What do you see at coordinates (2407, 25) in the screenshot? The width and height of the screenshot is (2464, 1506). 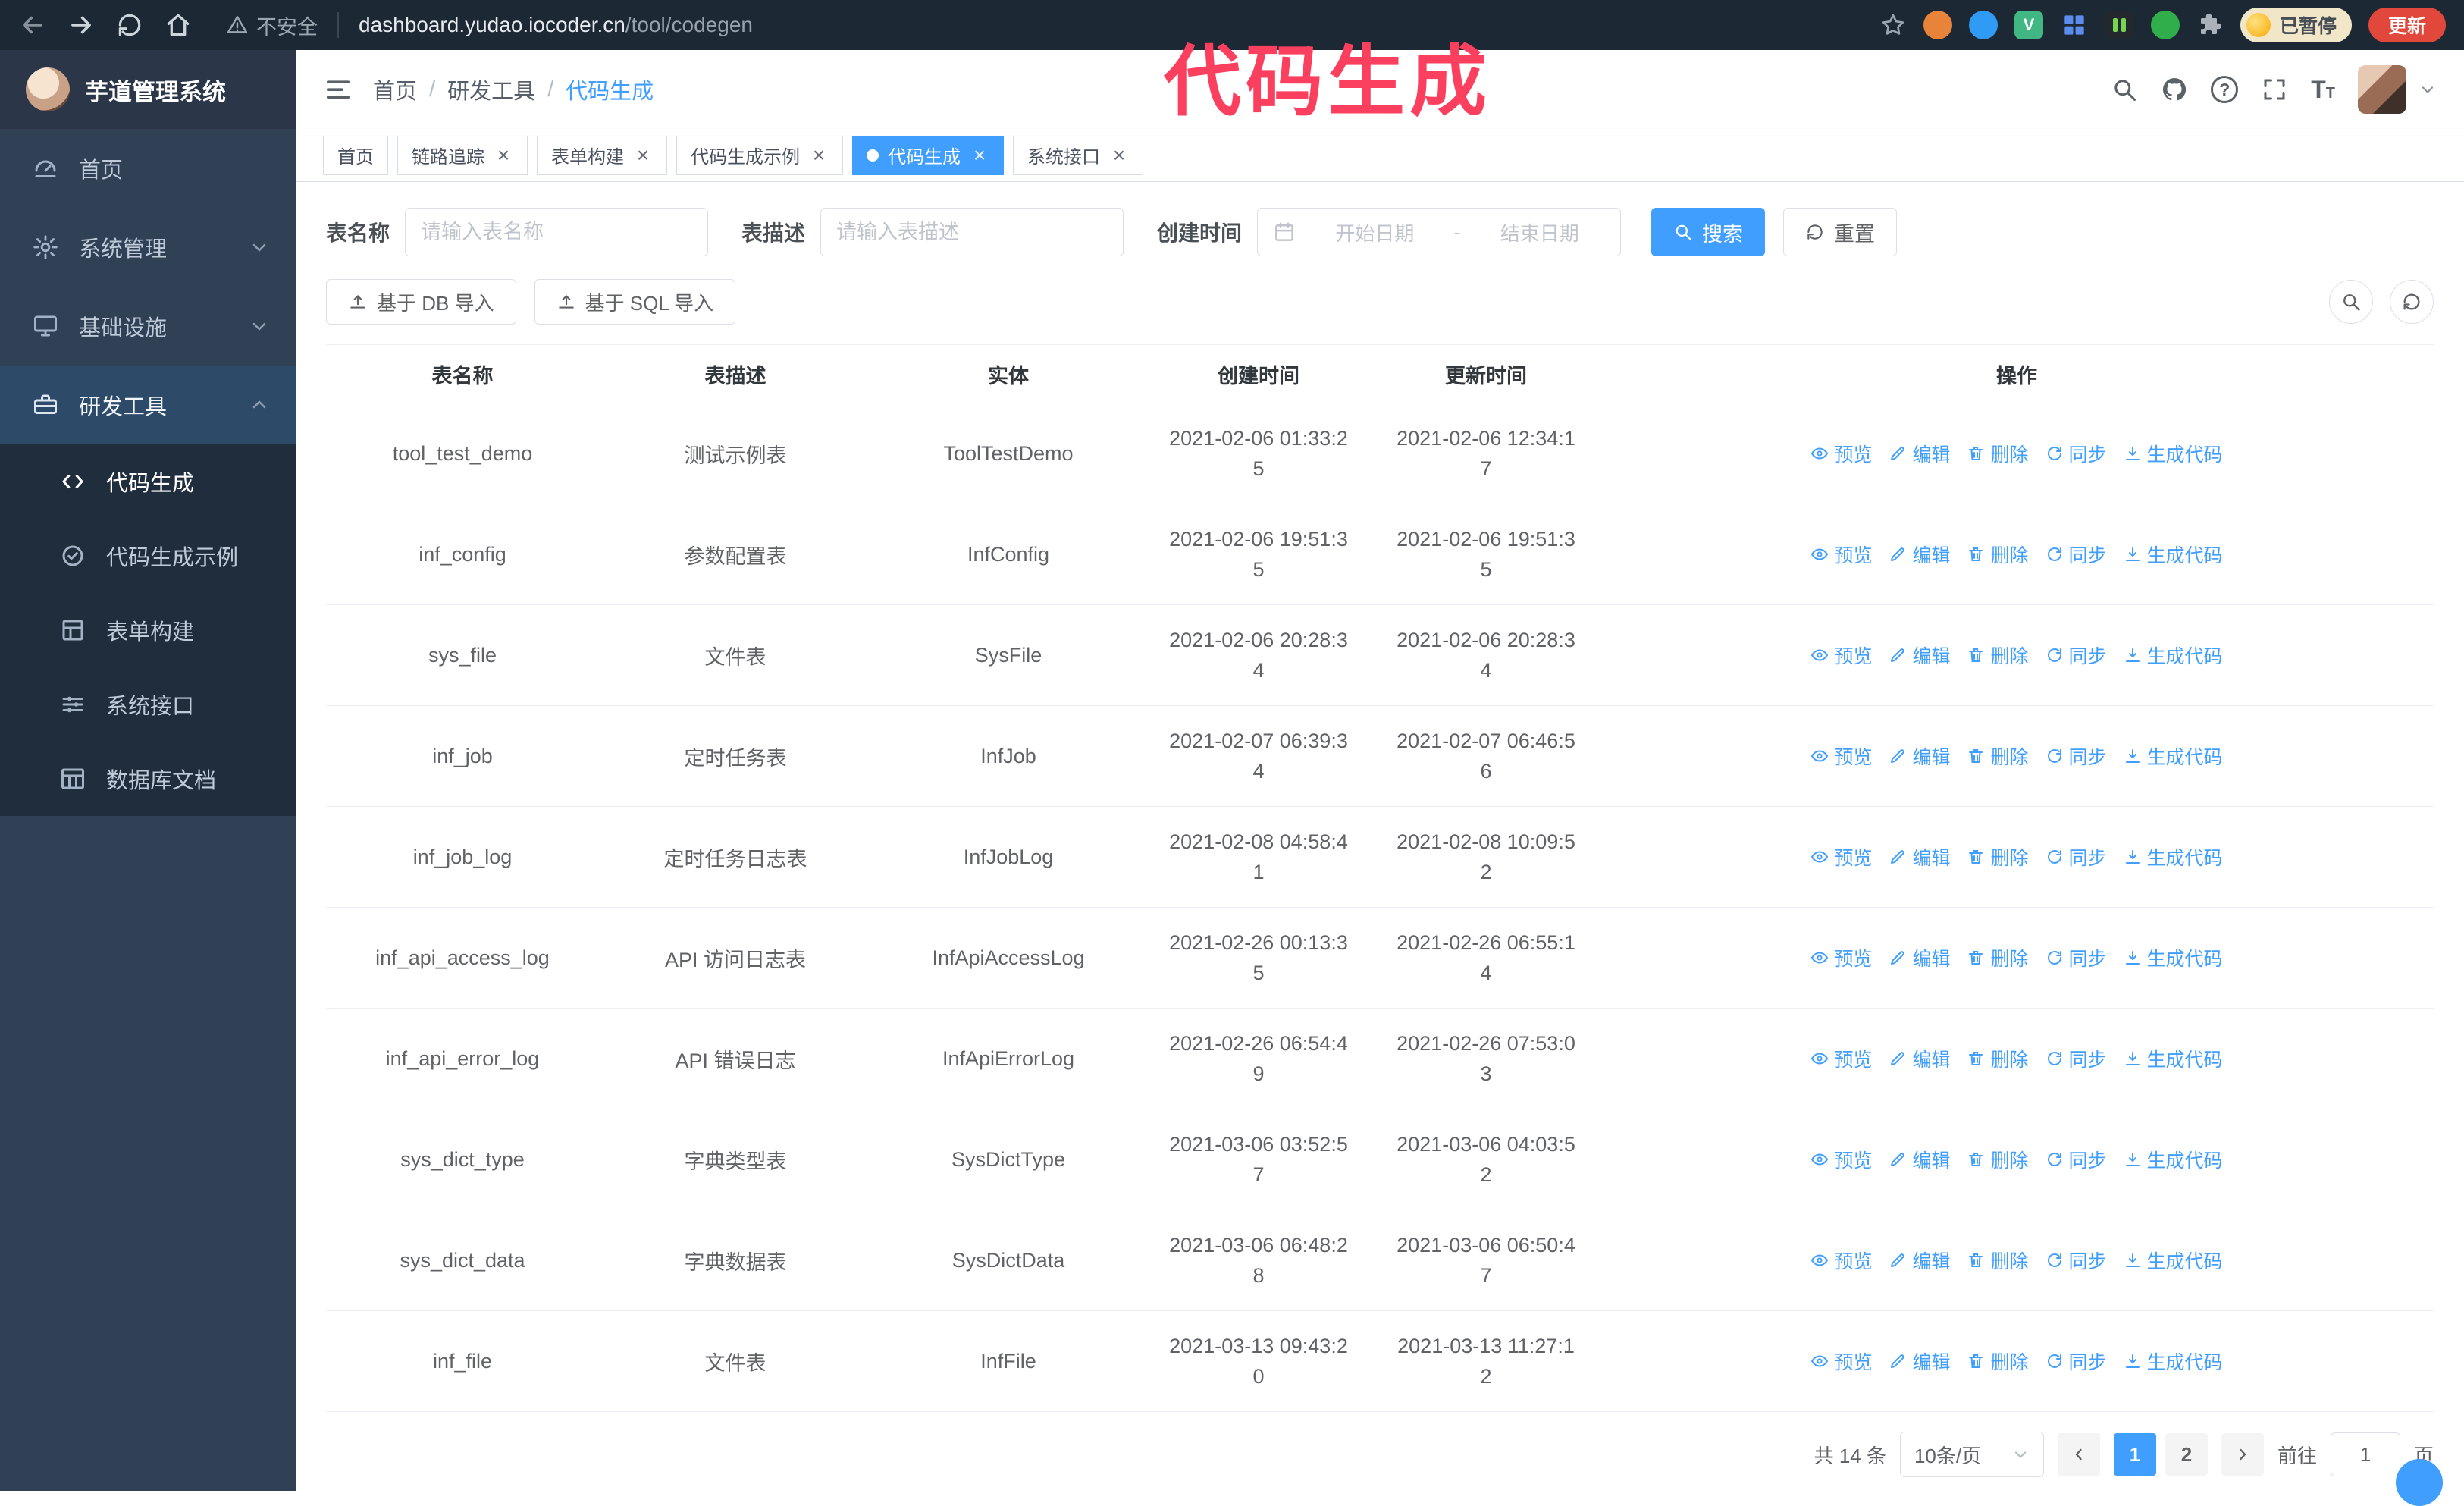 I see `browser-update-button: 更新` at bounding box center [2407, 25].